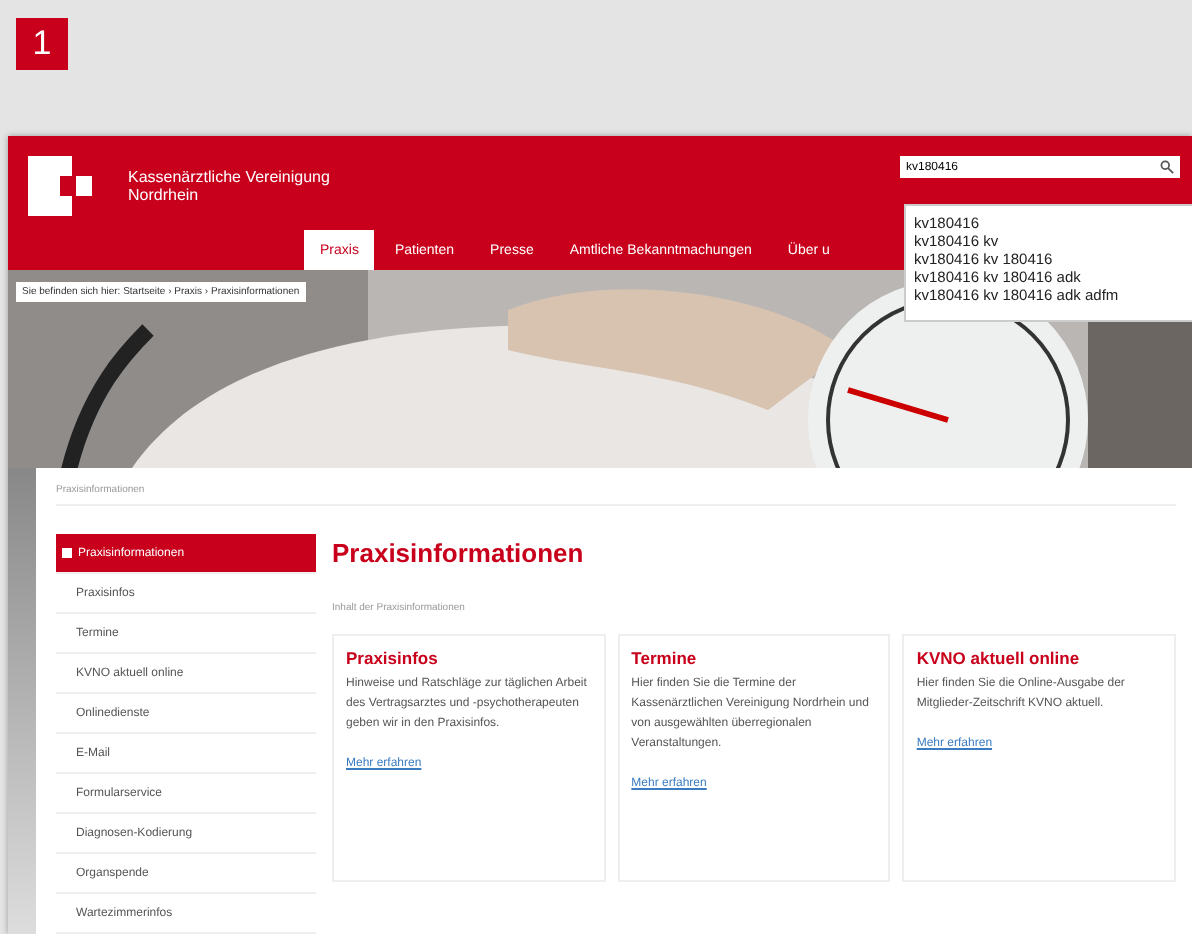 This screenshot has width=1192, height=934. Describe the element at coordinates (229, 177) in the screenshot. I see `logo-text: Kassenärztliche Vereinigung` at that location.